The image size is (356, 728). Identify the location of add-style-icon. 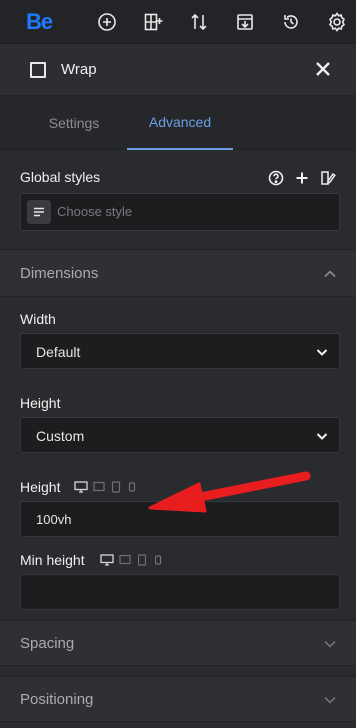
(302, 178).